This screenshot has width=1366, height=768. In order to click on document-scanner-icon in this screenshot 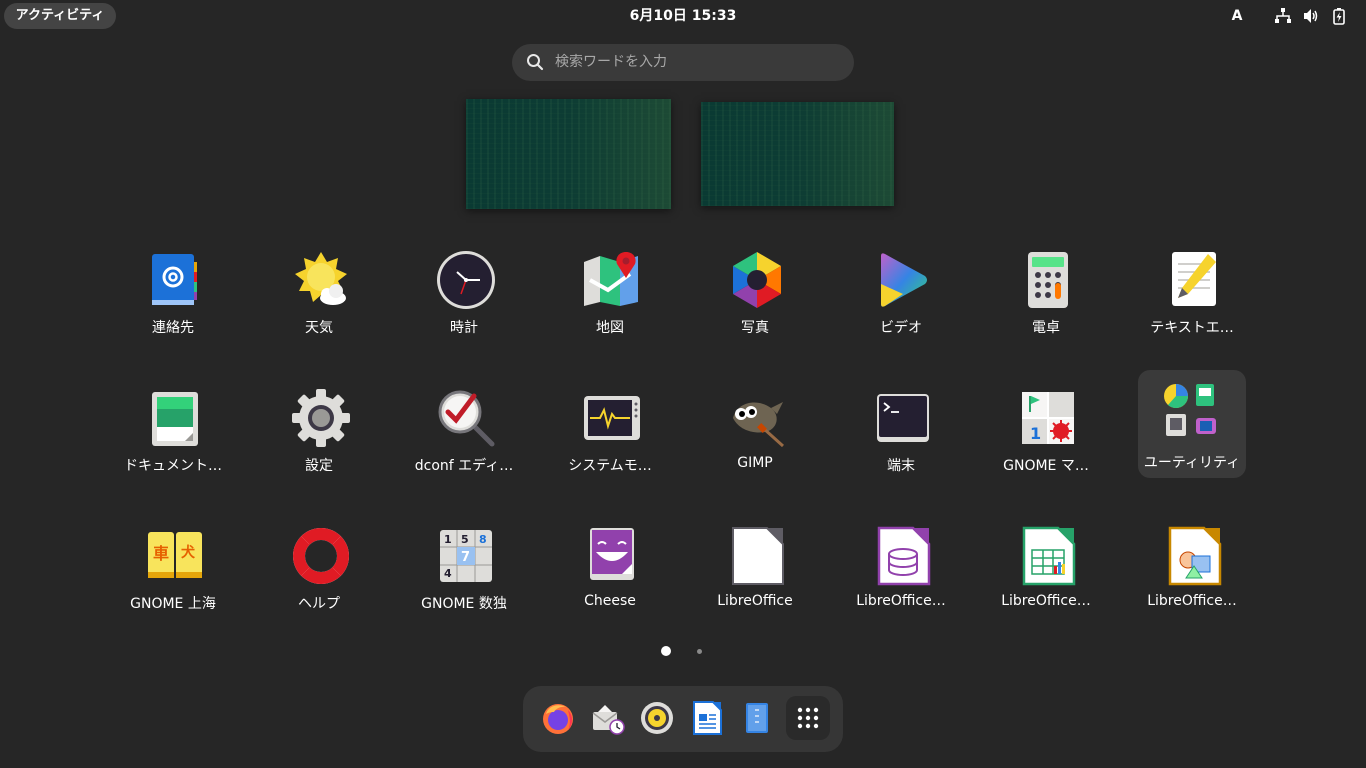, I will do `click(175, 419)`.